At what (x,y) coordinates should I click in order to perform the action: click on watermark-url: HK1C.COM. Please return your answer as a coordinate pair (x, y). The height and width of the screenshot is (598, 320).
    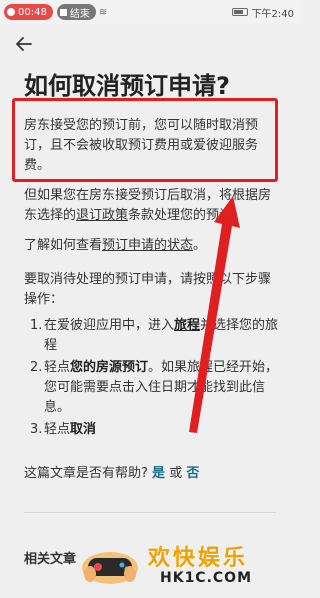
    Looking at the image, I should click on (206, 578).